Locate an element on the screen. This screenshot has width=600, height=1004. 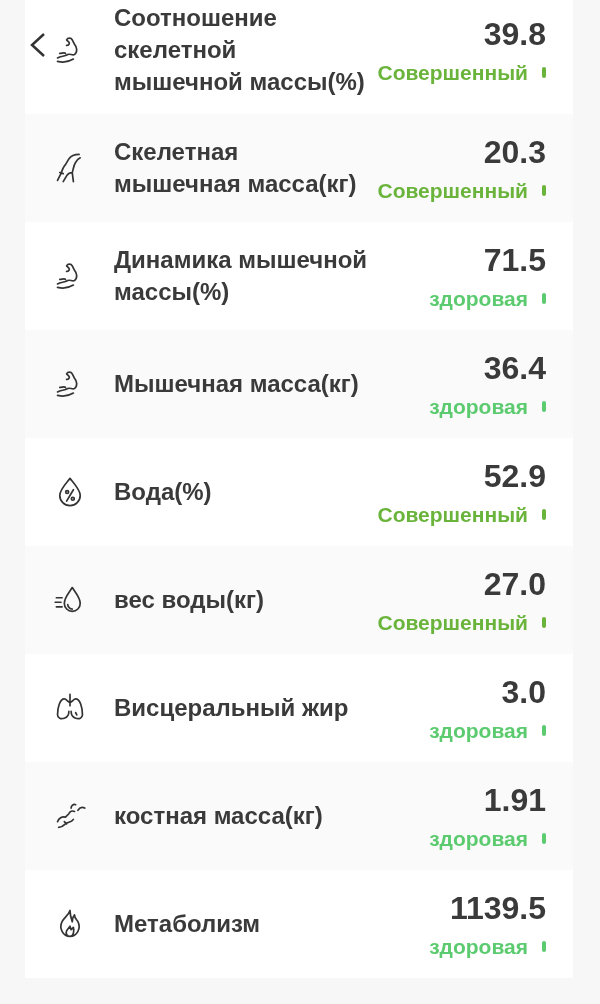
metric-value: 39.8 is located at coordinates (514, 34).